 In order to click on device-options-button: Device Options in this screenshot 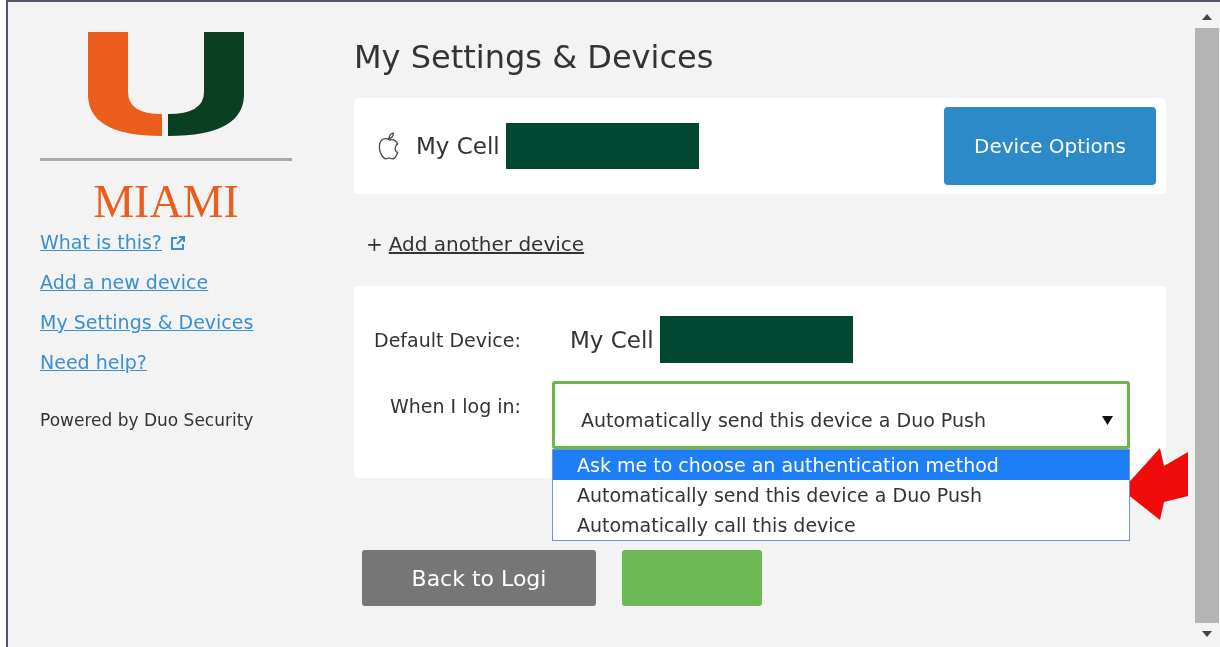, I will do `click(1050, 146)`.